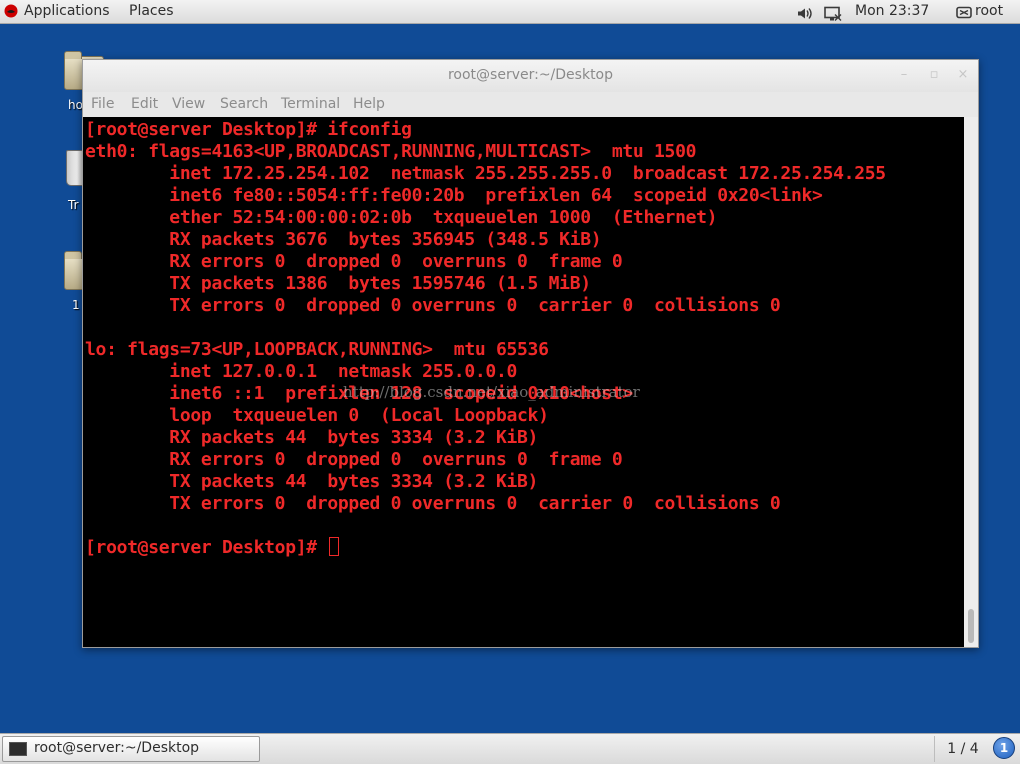  What do you see at coordinates (892, 11) in the screenshot?
I see `clock: Mon 23:37` at bounding box center [892, 11].